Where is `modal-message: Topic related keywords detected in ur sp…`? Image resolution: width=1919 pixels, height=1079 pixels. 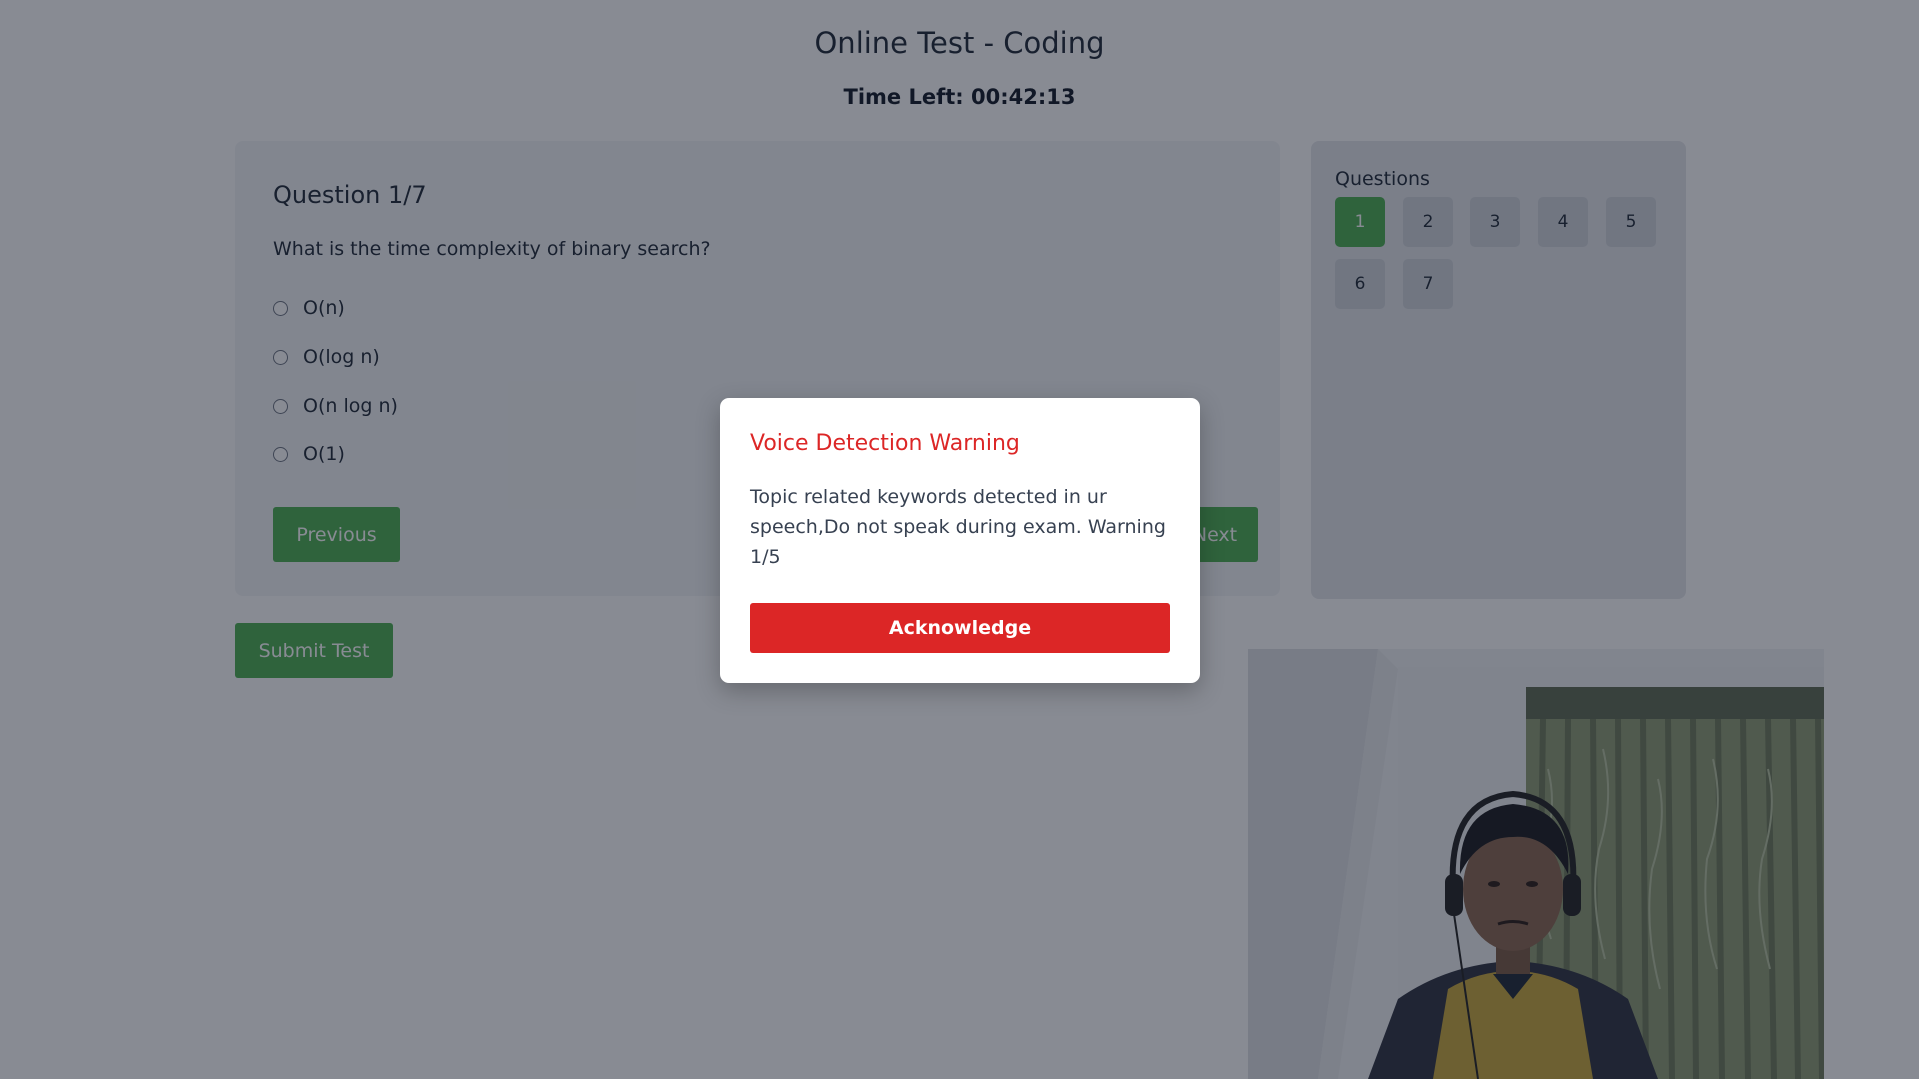
modal-message: Topic related keywords detected in ur sp… is located at coordinates (958, 527).